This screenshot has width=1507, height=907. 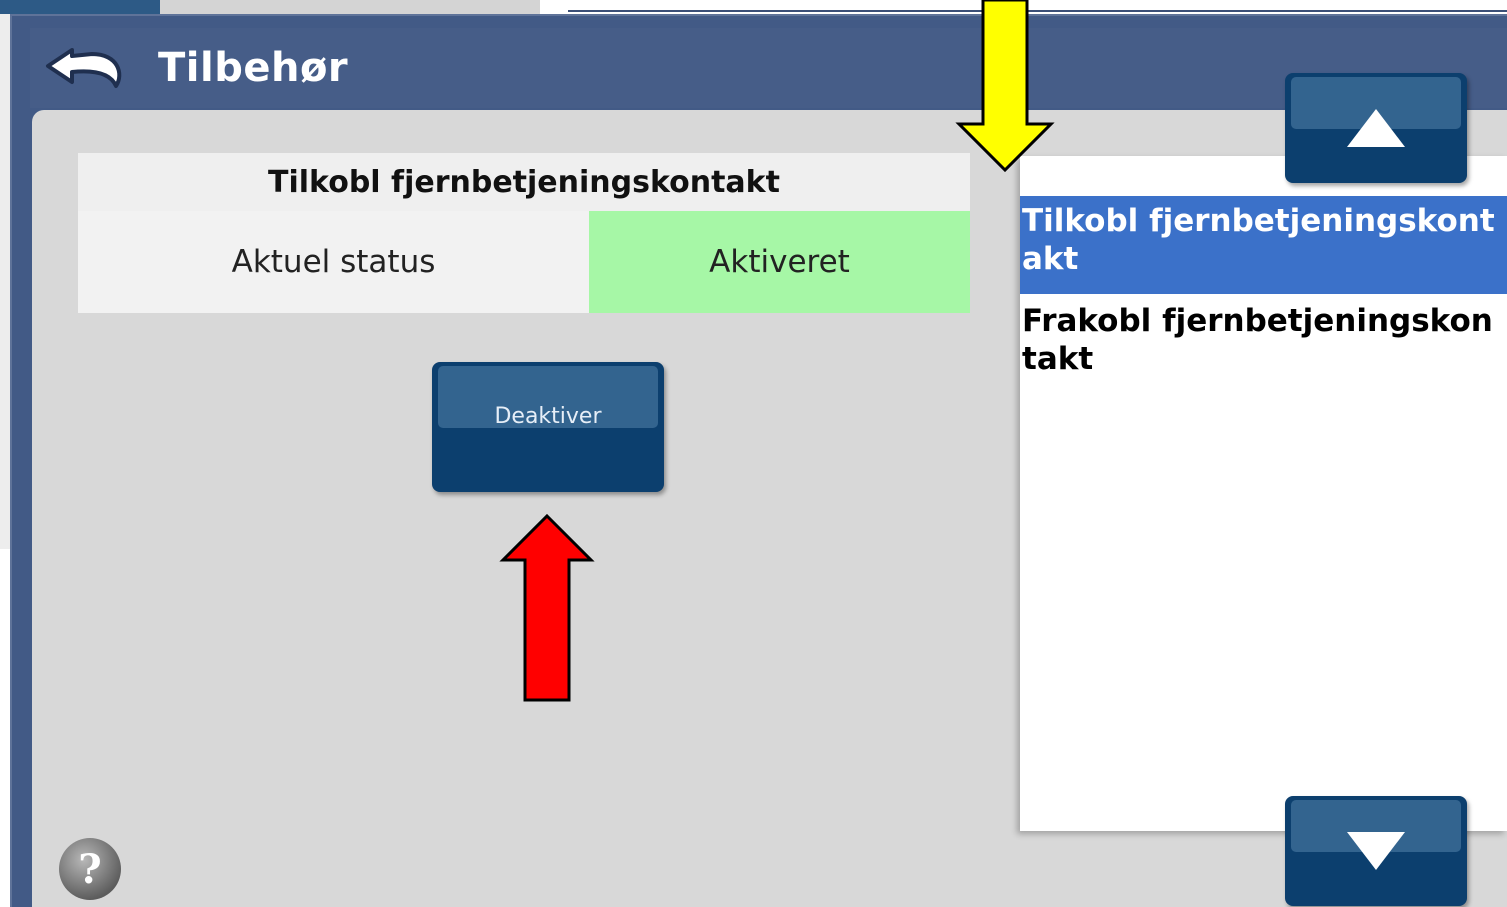 What do you see at coordinates (548, 416) in the screenshot?
I see `deactivate-button-label: Deaktiver` at bounding box center [548, 416].